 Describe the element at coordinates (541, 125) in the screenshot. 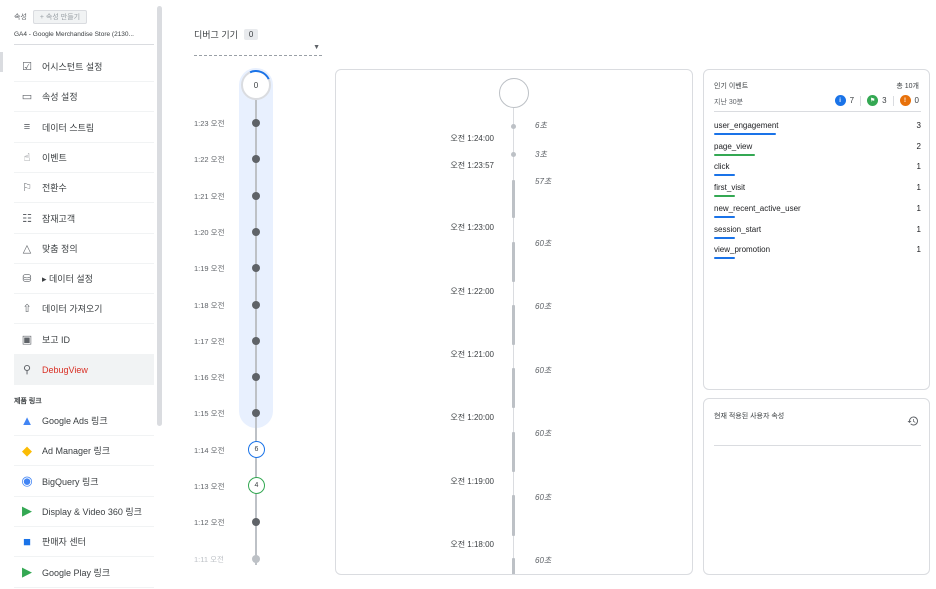

I see `stream-gap-label: 6초` at that location.